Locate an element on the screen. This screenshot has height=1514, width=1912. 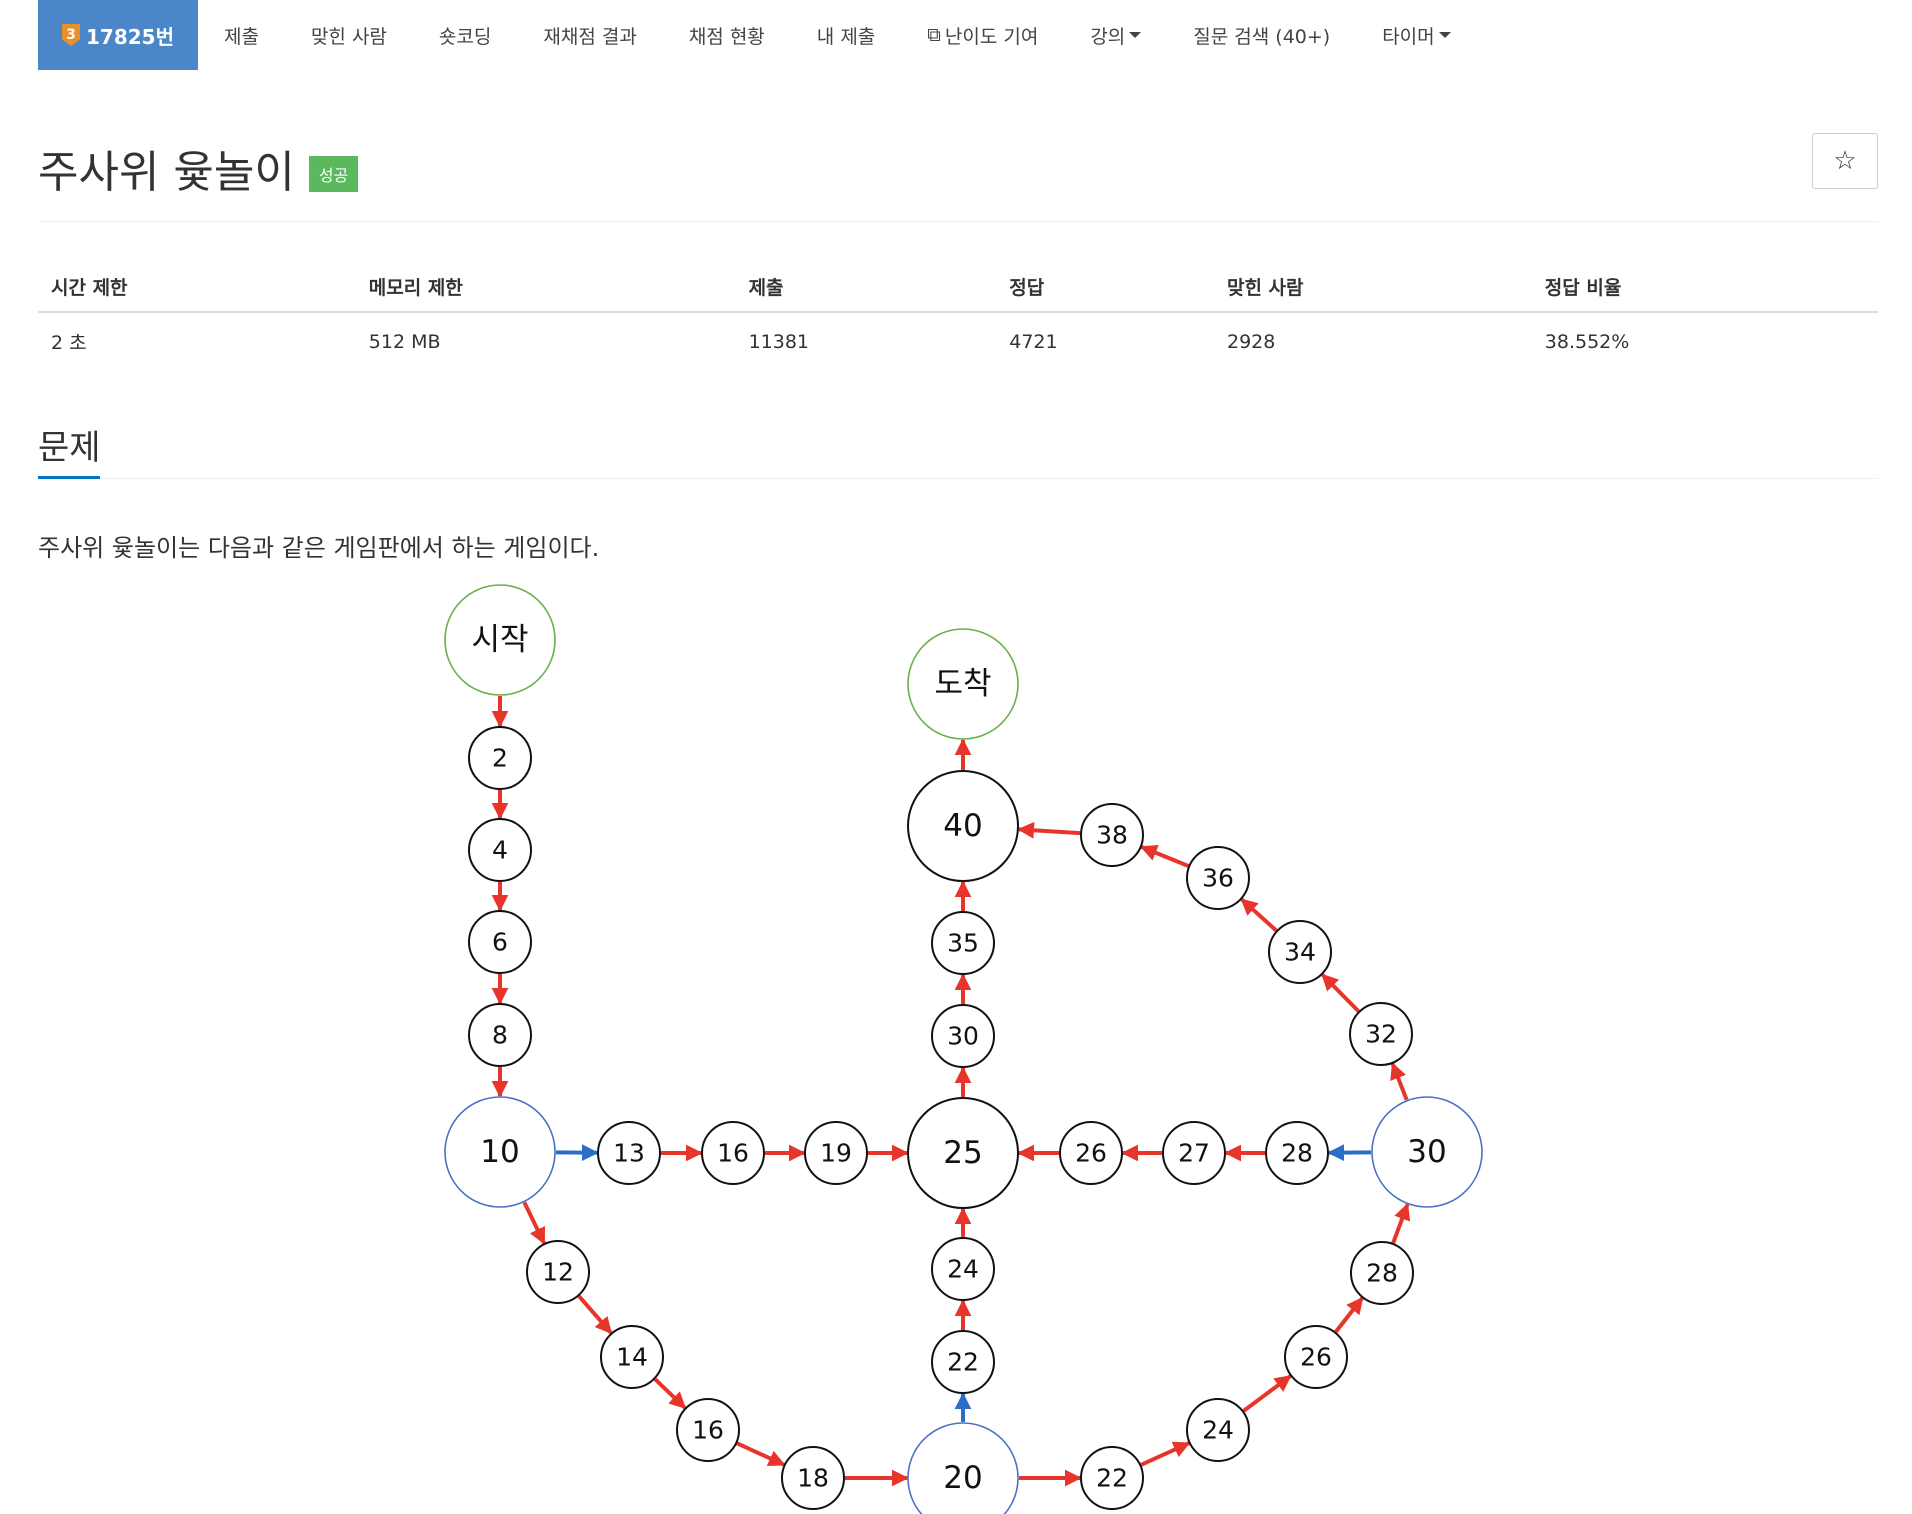
nav-lecture: 강의 is located at coordinates (1115, 35).